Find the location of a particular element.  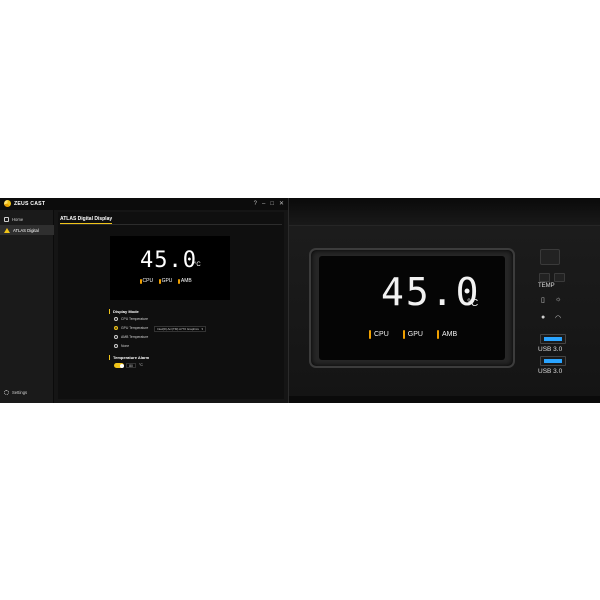

window-controls: ? – □ ✕ is located at coordinates (269, 204).